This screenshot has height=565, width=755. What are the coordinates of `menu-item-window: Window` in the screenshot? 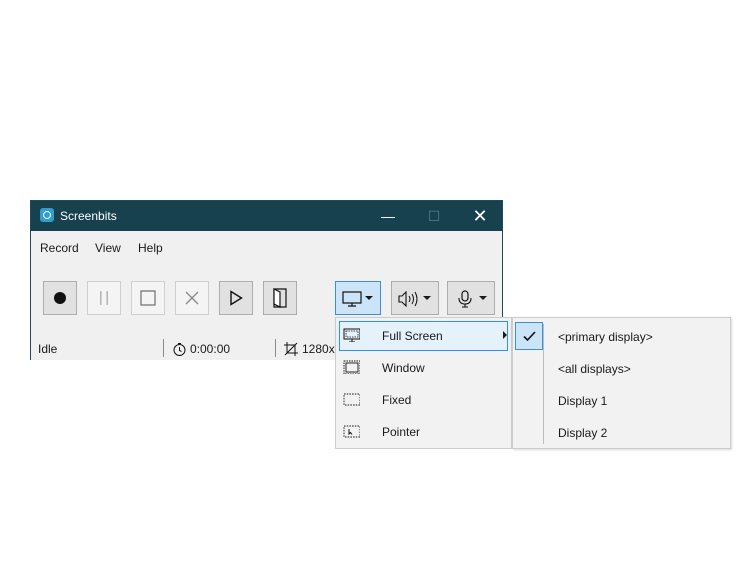 It's located at (423, 368).